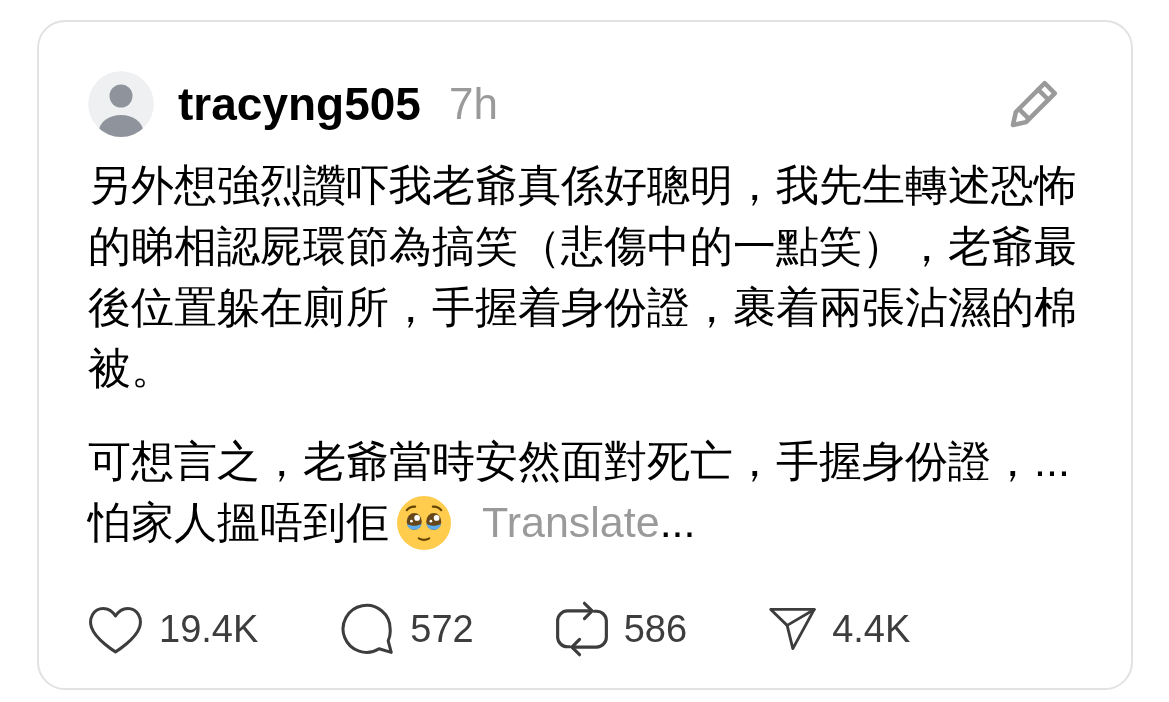 This screenshot has height=702, width=1169. I want to click on repost-button: 586, so click(621, 629).